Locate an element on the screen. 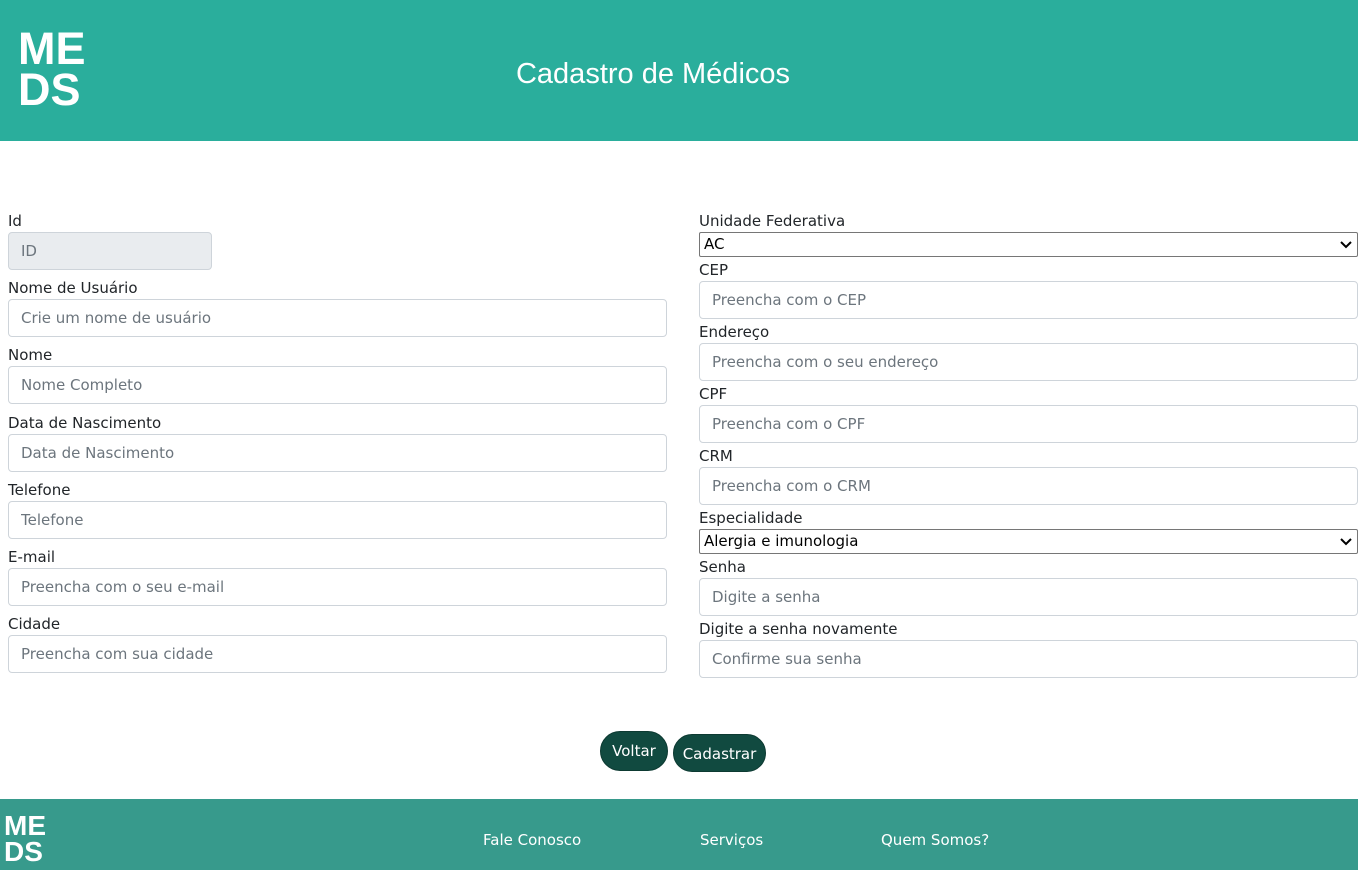 The width and height of the screenshot is (1358, 870). address-label: Endereço is located at coordinates (734, 332).